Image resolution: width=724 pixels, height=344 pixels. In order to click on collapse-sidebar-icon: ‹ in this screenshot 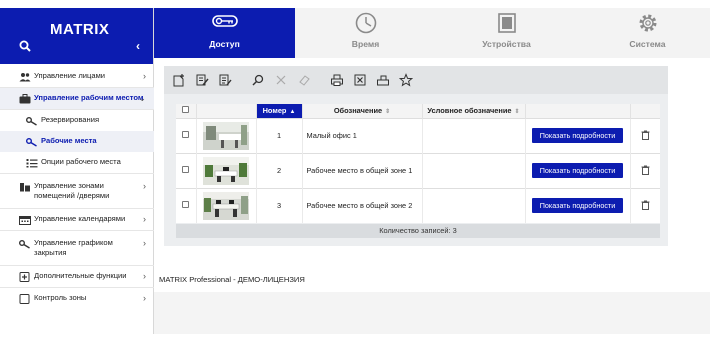, I will do `click(138, 46)`.